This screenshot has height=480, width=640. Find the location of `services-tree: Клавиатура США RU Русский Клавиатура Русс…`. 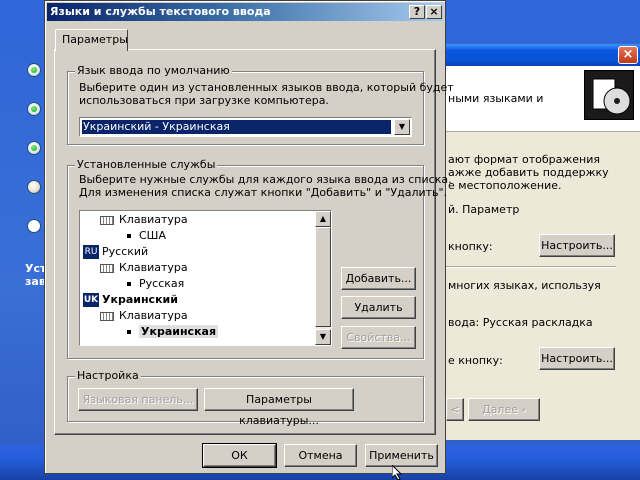

services-tree: Клавиатура США RU Русский Клавиатура Русс… is located at coordinates (205, 278).